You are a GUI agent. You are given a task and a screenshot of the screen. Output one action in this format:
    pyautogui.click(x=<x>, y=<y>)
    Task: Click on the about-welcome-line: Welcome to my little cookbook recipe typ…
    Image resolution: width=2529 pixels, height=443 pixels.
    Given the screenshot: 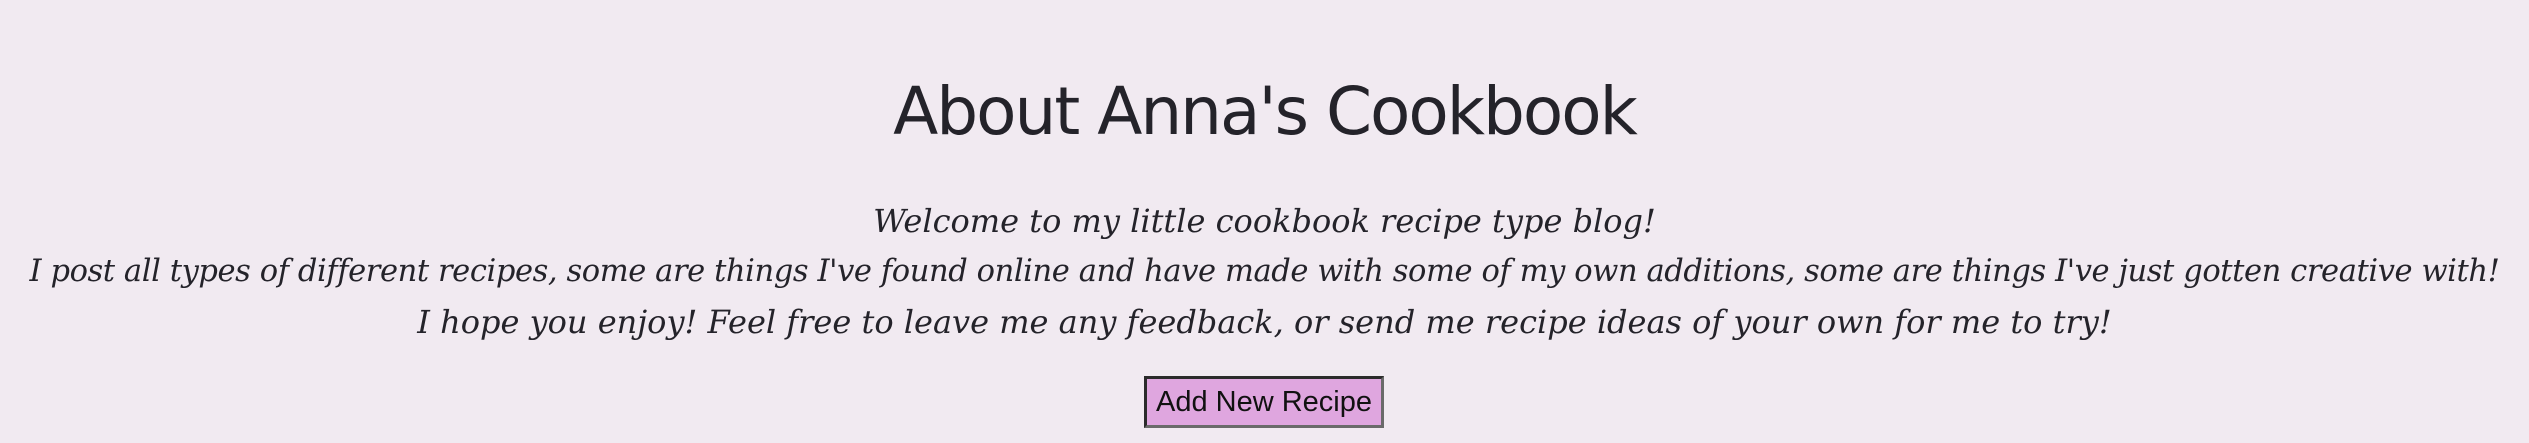 What is the action you would take?
    pyautogui.click(x=1264, y=221)
    